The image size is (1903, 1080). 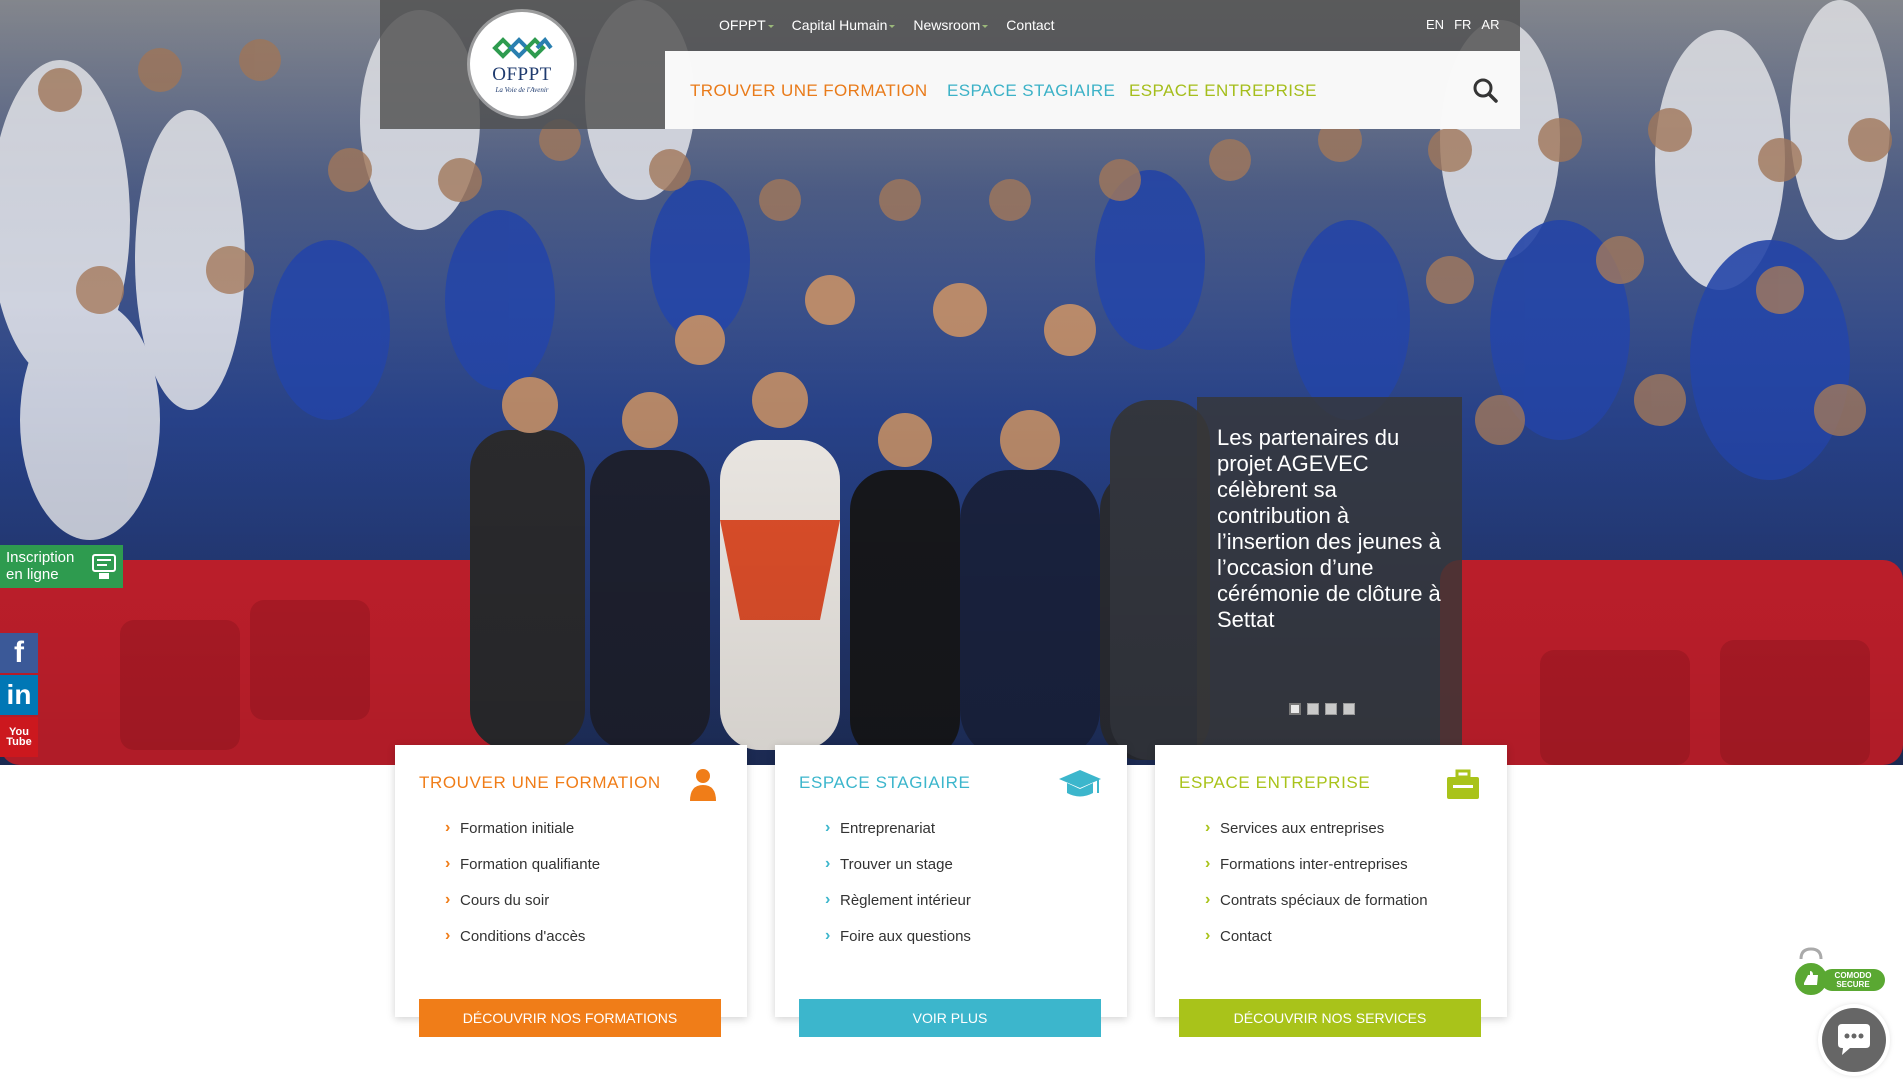 What do you see at coordinates (1031, 91) in the screenshot?
I see `main-nav-espace-stagiaire: Espace stagiaire` at bounding box center [1031, 91].